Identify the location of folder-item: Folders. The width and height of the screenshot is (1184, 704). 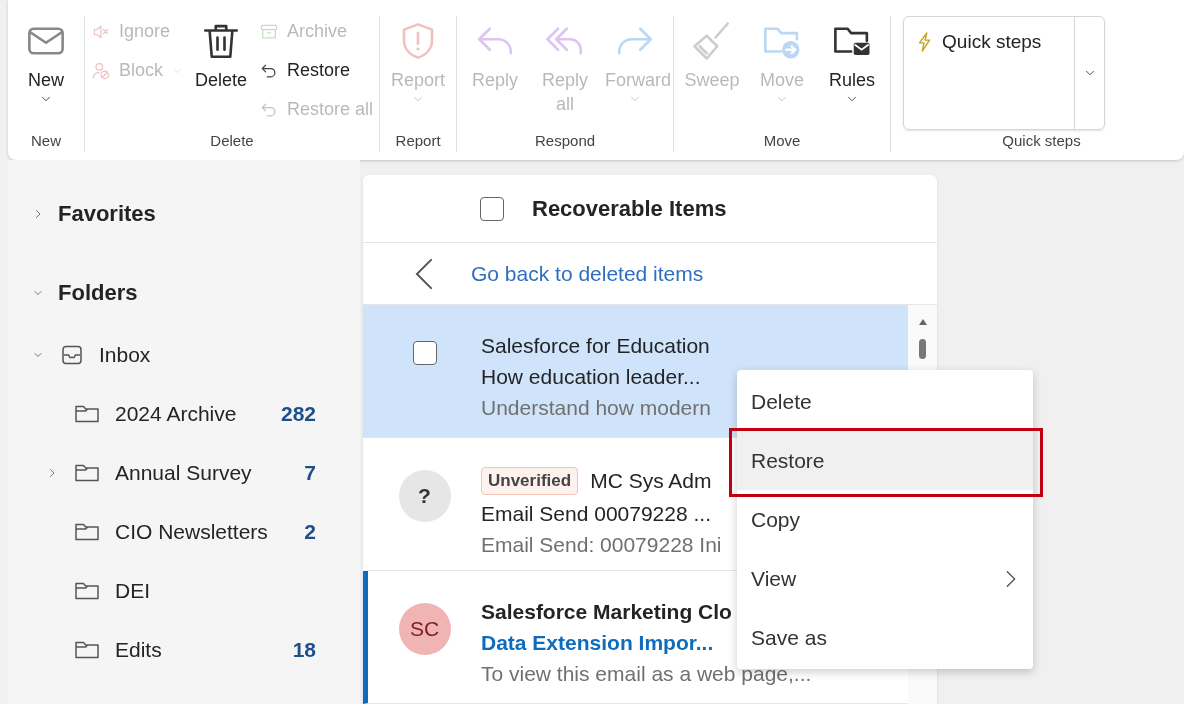
(184, 293).